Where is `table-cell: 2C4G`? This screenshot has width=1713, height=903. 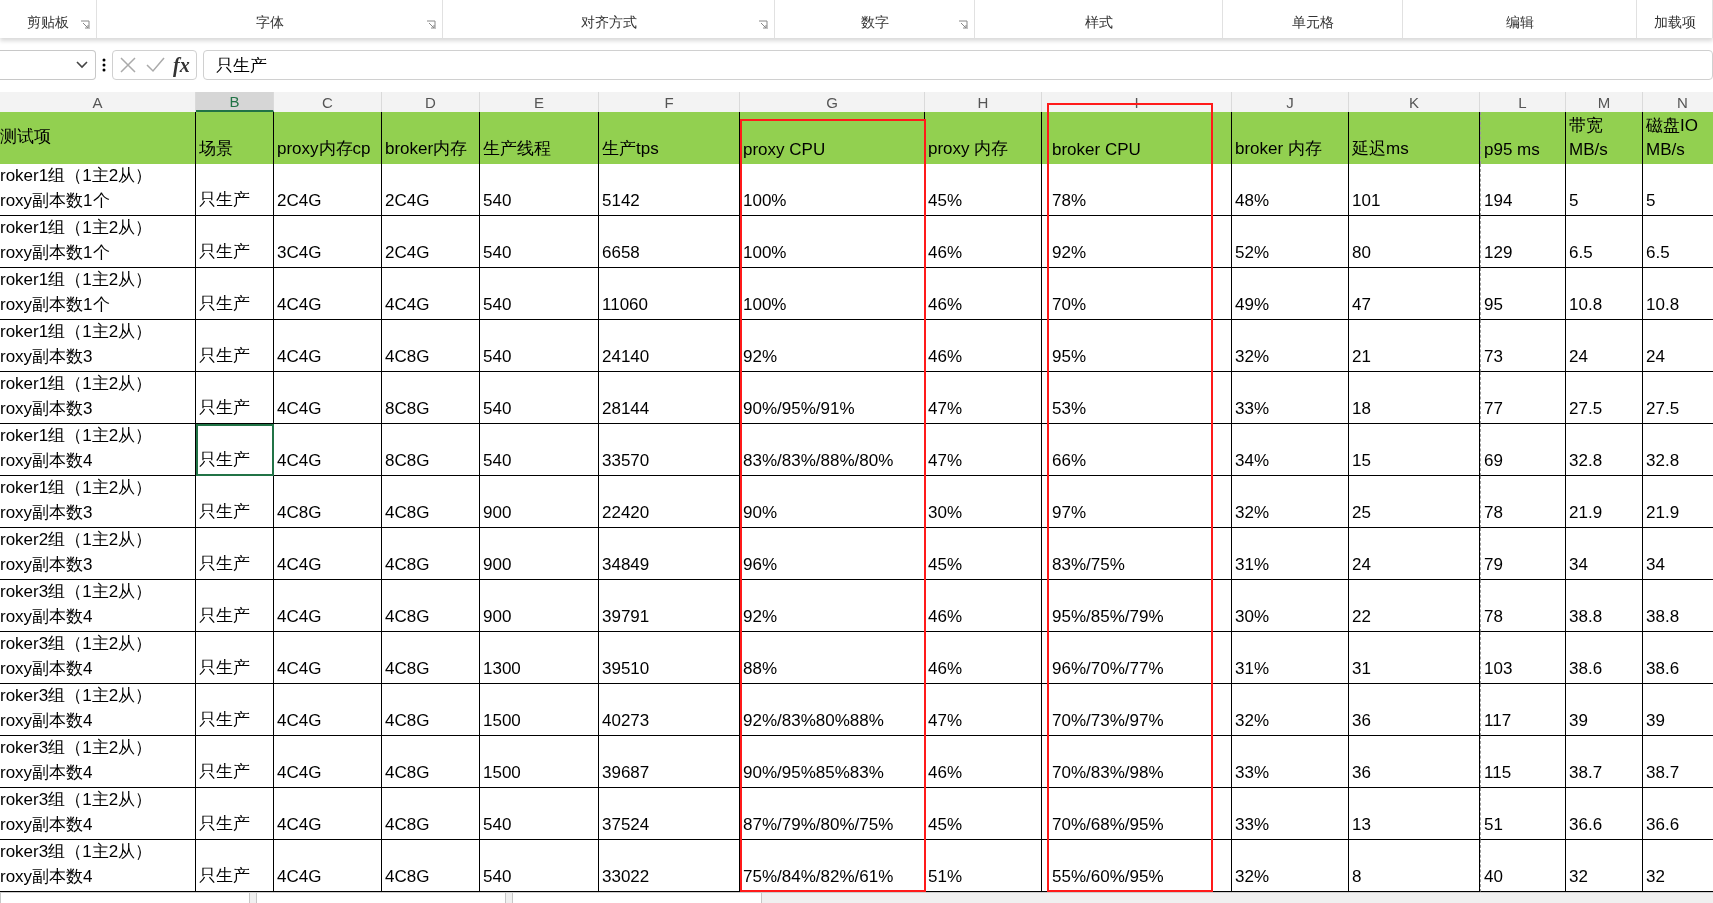 table-cell: 2C4G is located at coordinates (431, 190).